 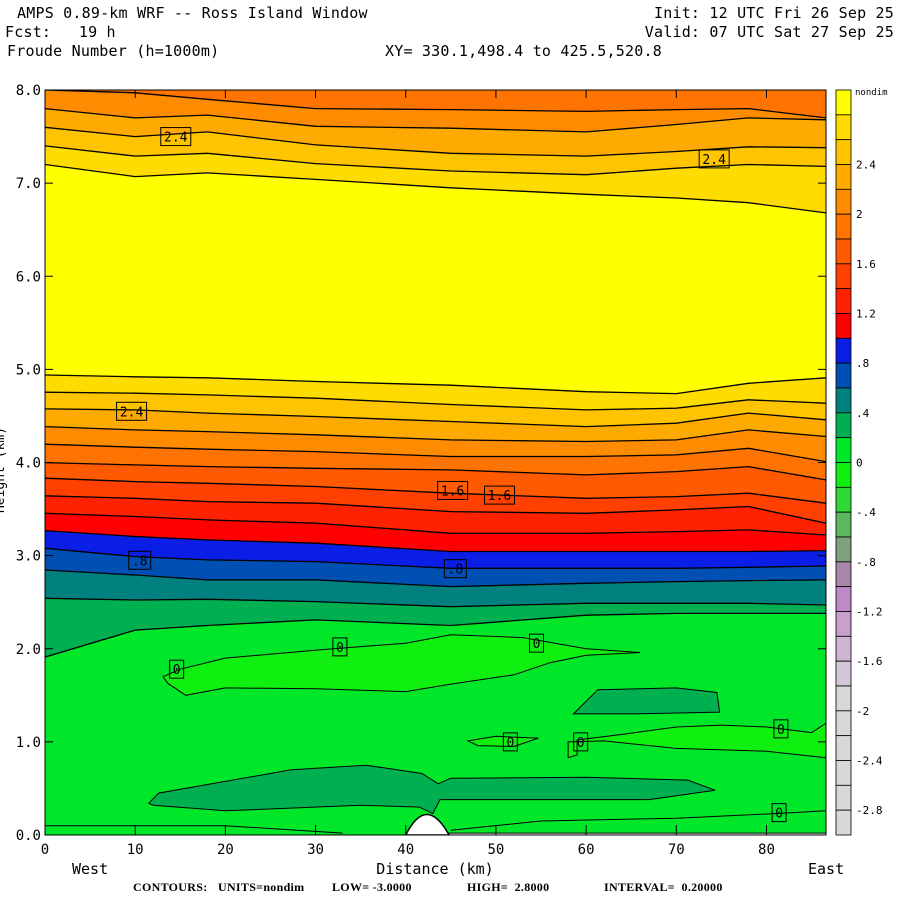 What do you see at coordinates (869, 761) in the screenshot?
I see `colorbar-label: -2.4` at bounding box center [869, 761].